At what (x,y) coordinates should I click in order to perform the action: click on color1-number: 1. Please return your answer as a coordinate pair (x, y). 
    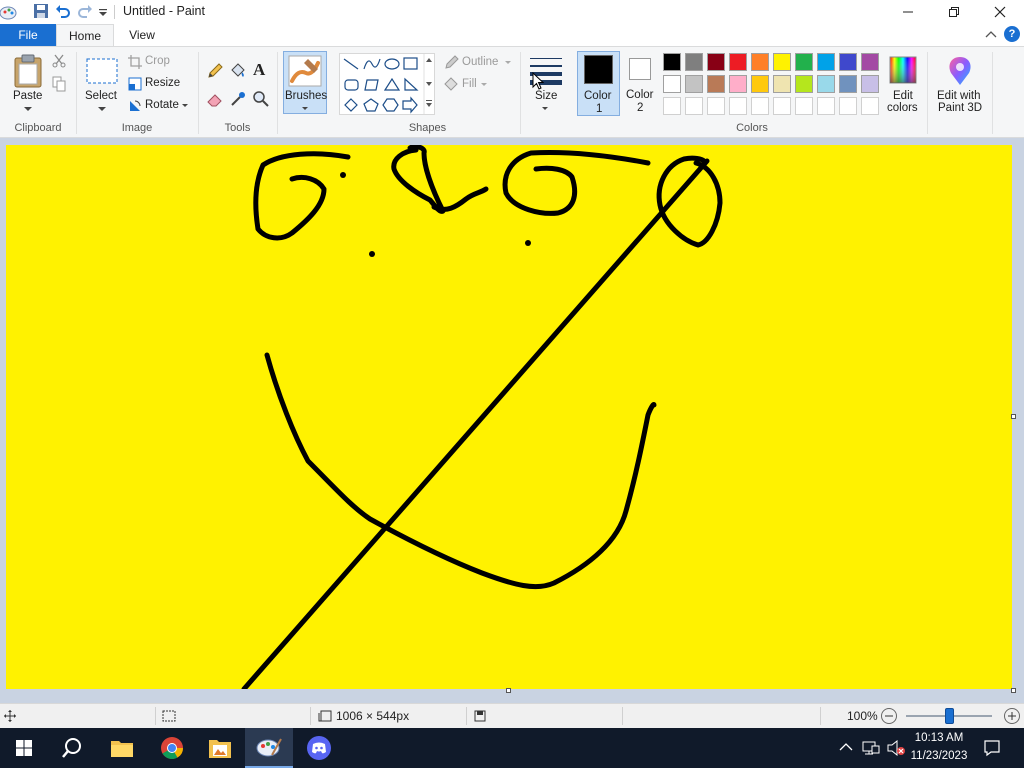
    Looking at the image, I should click on (599, 109).